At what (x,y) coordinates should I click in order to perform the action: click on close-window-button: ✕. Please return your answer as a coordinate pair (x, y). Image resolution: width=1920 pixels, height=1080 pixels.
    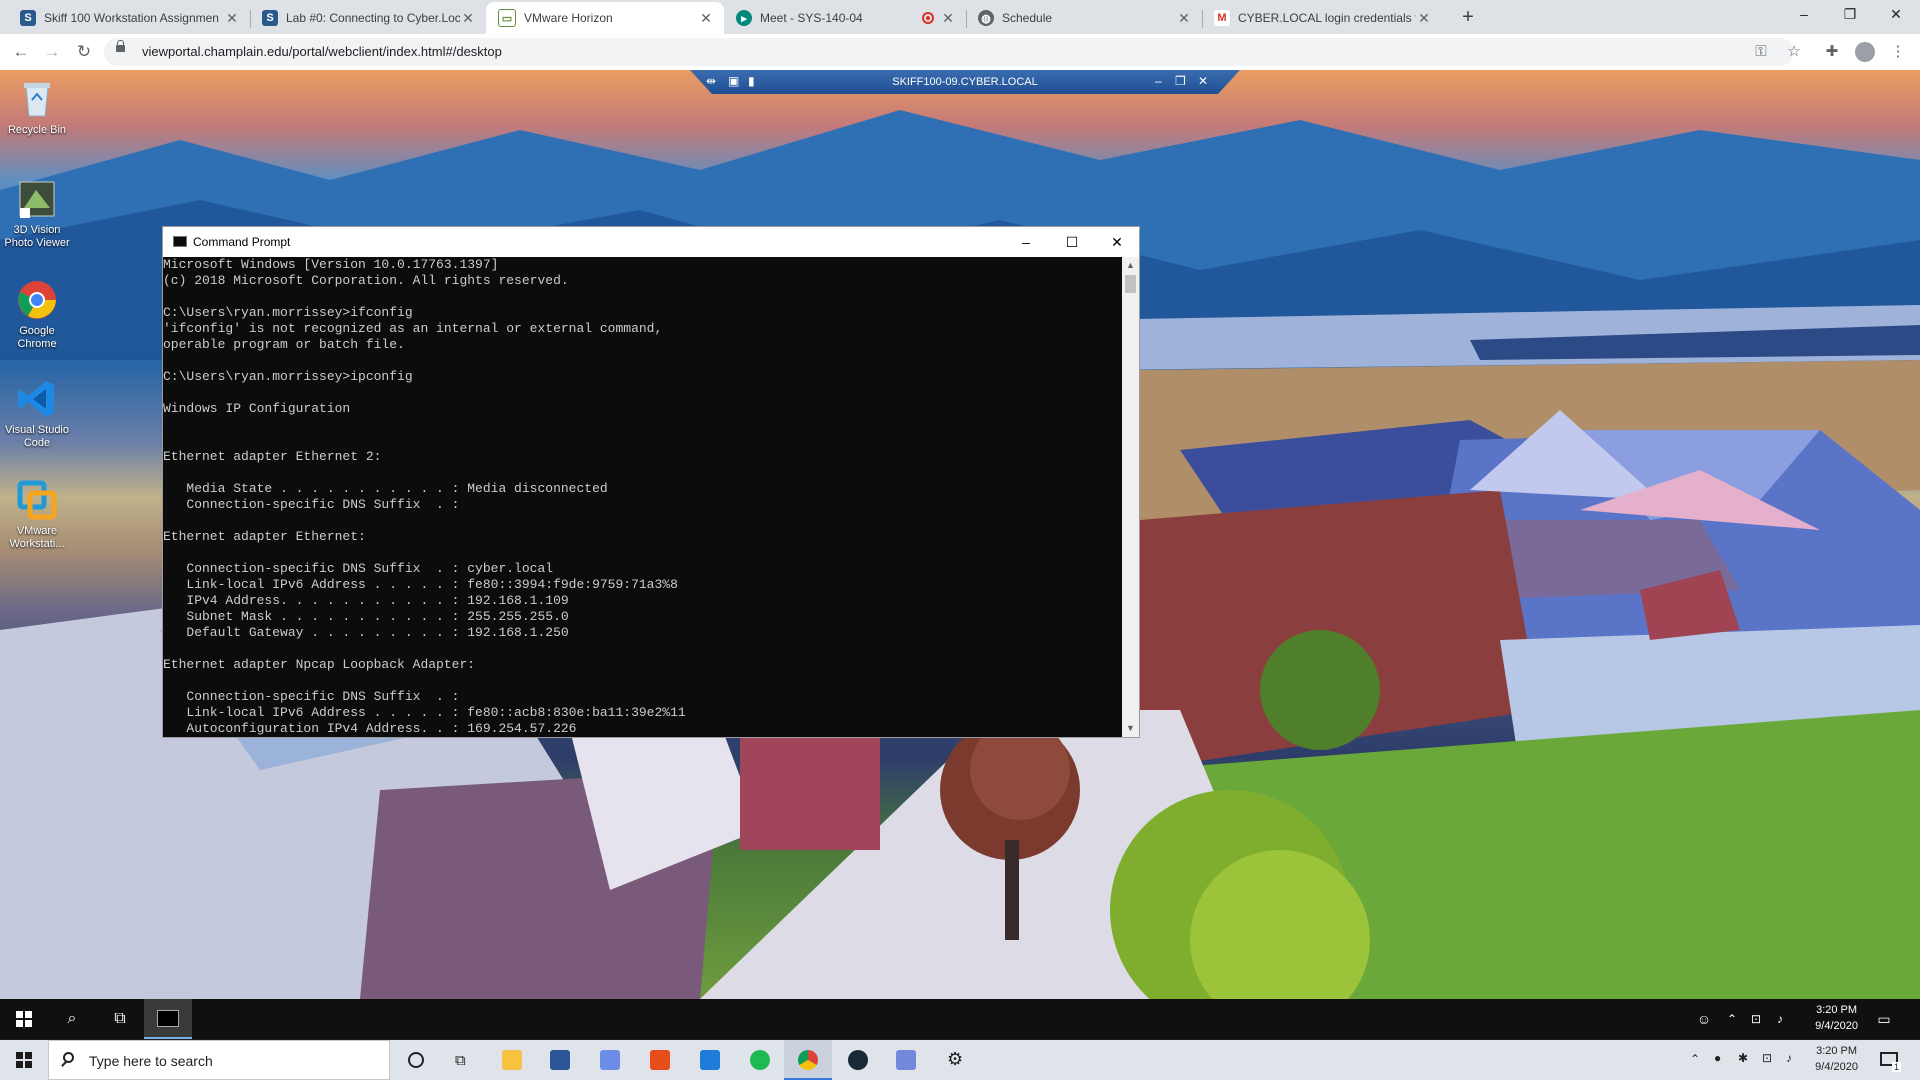
    Looking at the image, I should click on (1896, 15).